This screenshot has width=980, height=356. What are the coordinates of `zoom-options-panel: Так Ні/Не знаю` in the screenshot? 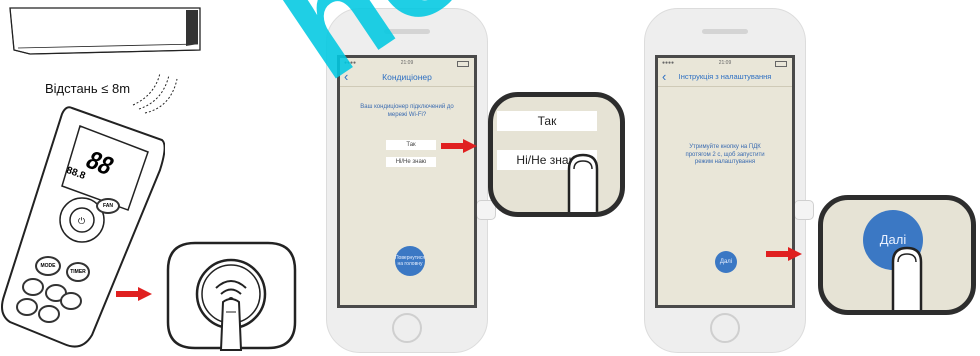 It's located at (556, 154).